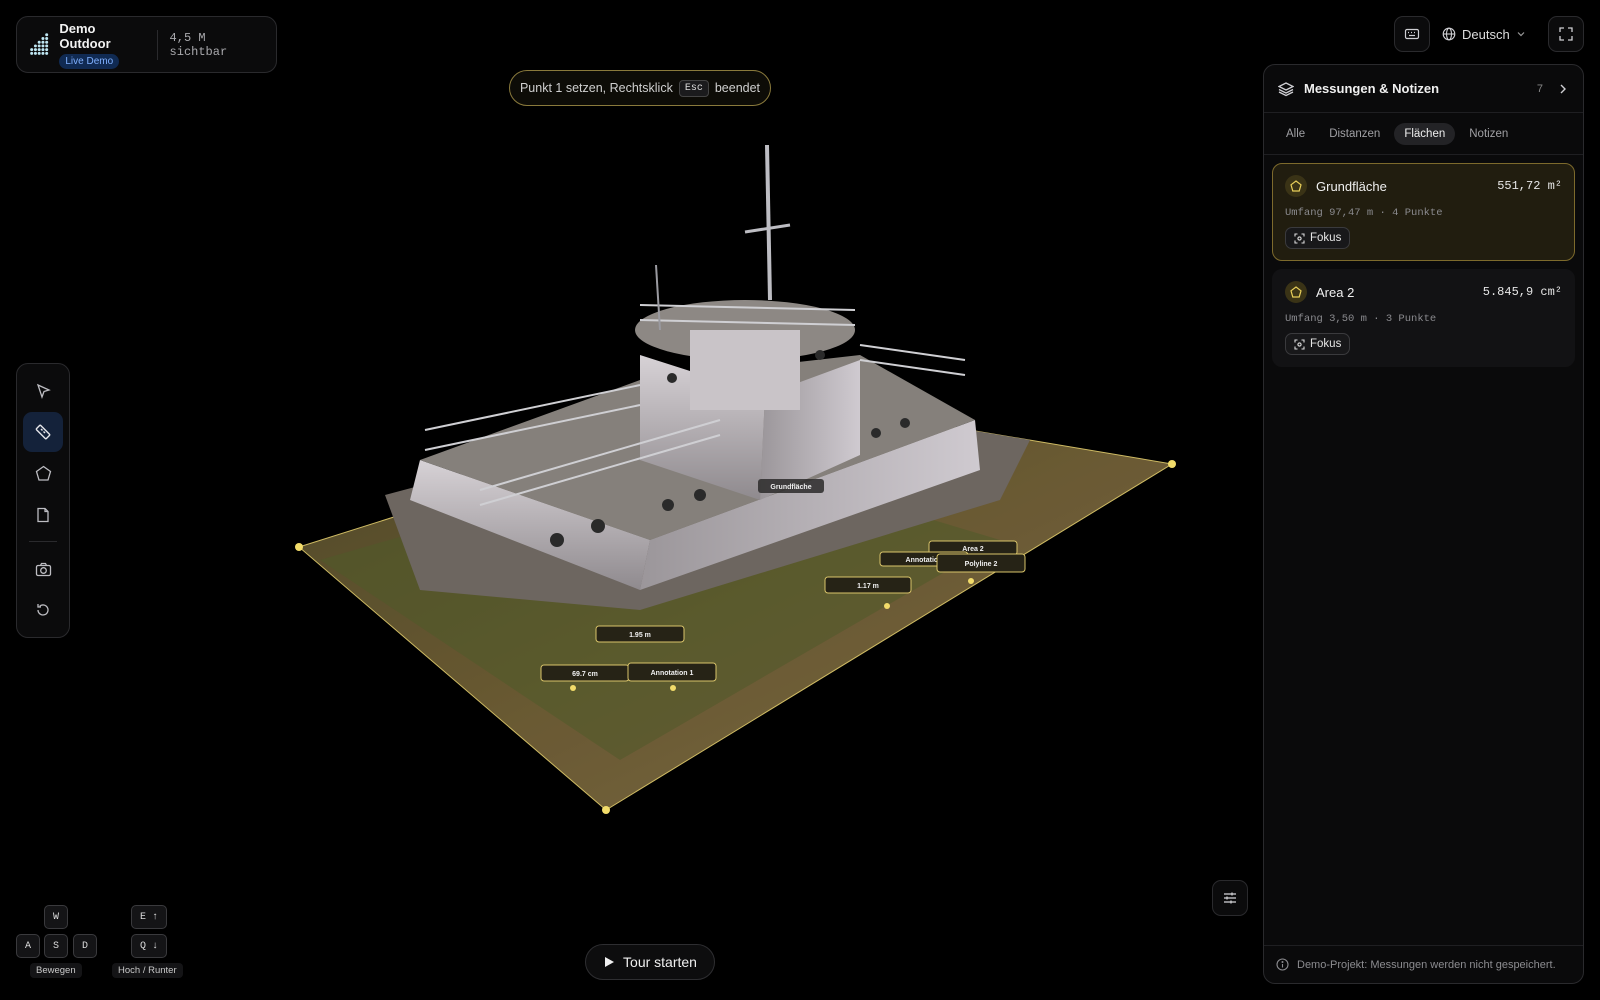 The height and width of the screenshot is (1000, 1600). I want to click on area-tool-button, so click(43, 473).